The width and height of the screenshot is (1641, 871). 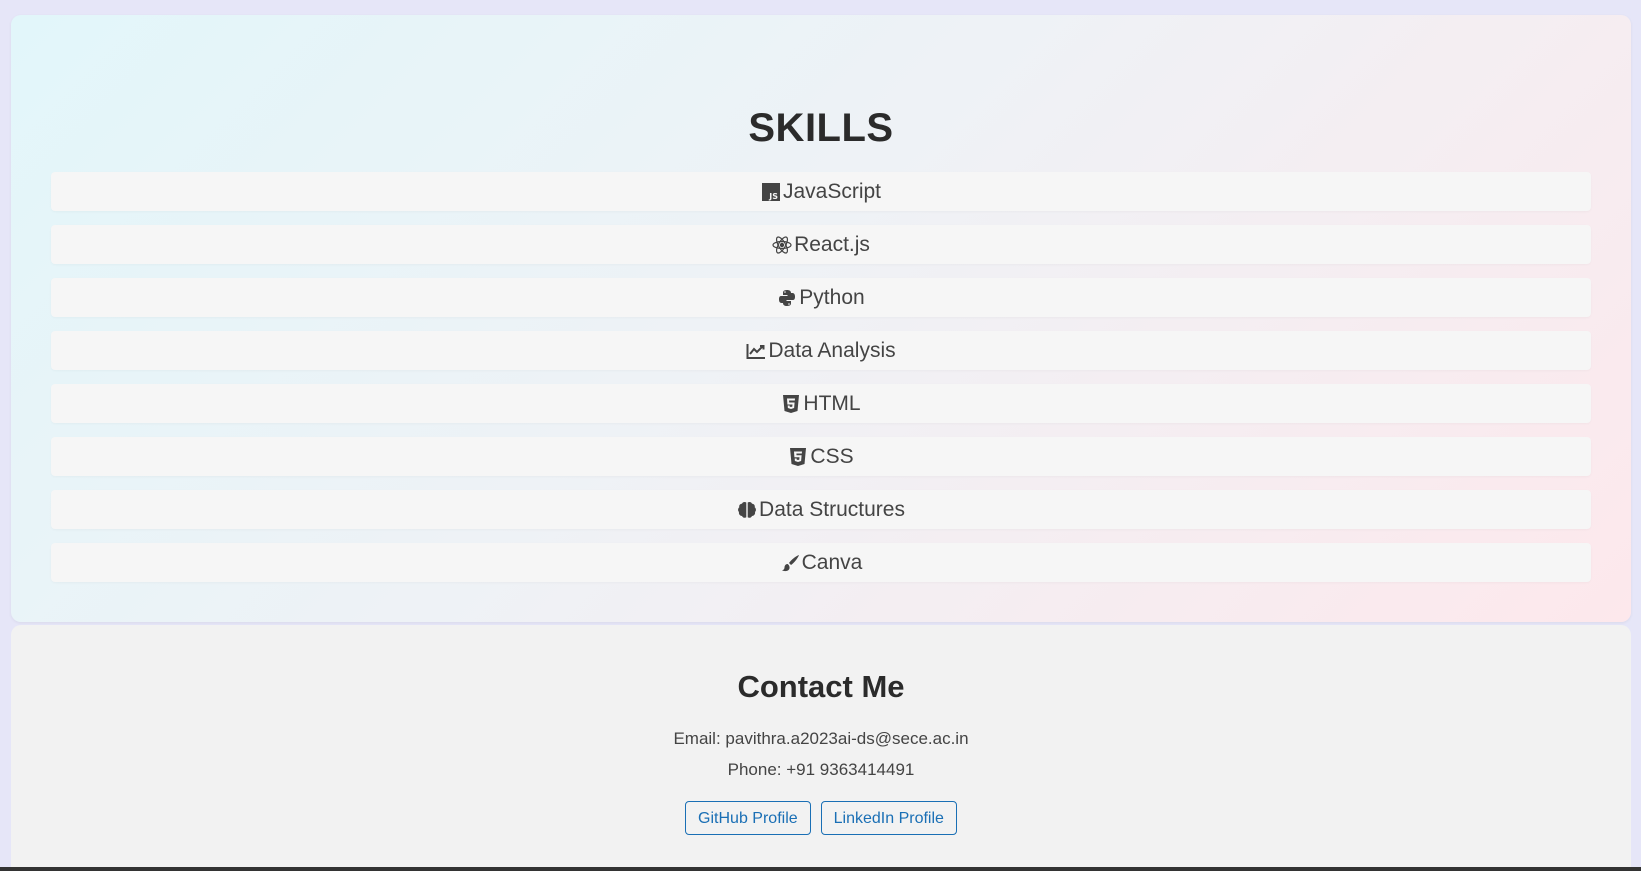 What do you see at coordinates (773, 196) in the screenshot?
I see `svg-text: JS` at bounding box center [773, 196].